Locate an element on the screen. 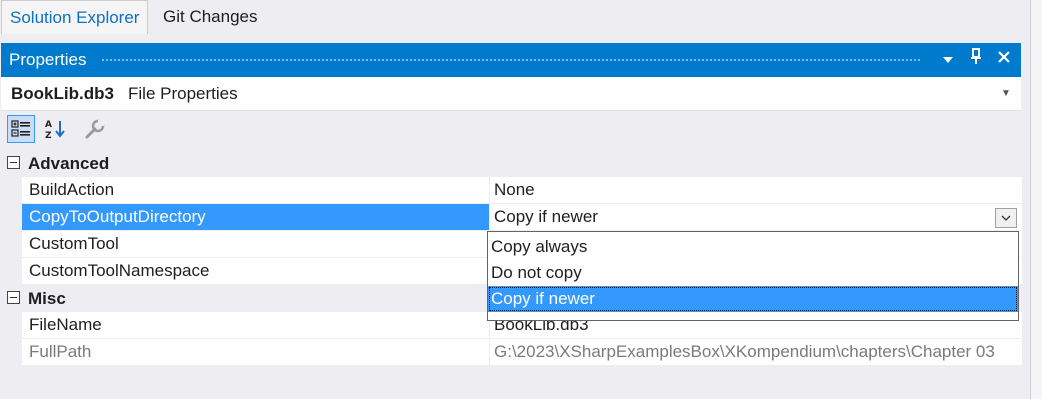 This screenshot has height=399, width=1042. dropdown-option-copy-if-newer: Copy if newer is located at coordinates (753, 299).